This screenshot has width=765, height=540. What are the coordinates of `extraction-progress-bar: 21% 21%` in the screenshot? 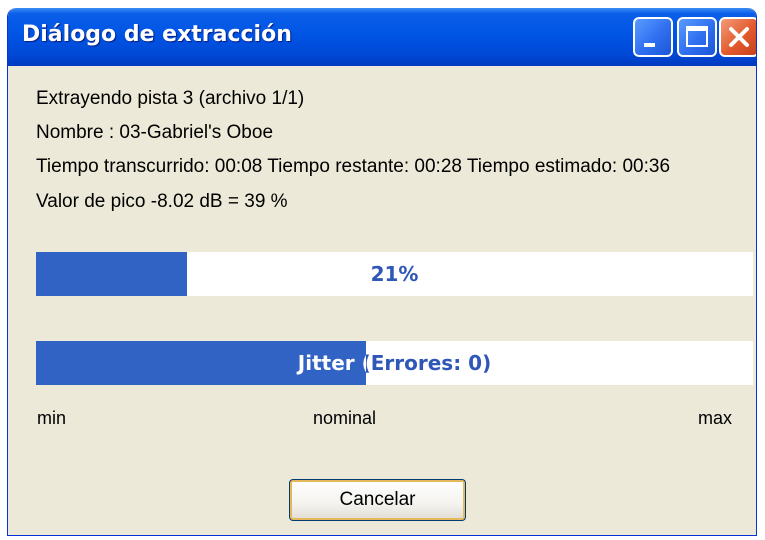 It's located at (394, 274).